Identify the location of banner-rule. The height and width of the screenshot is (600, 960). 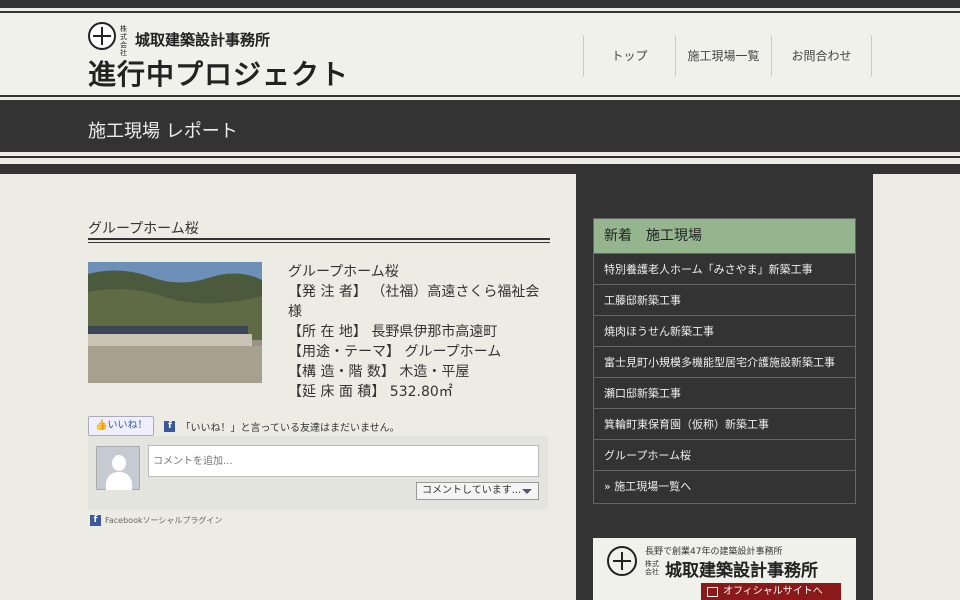
(480, 157).